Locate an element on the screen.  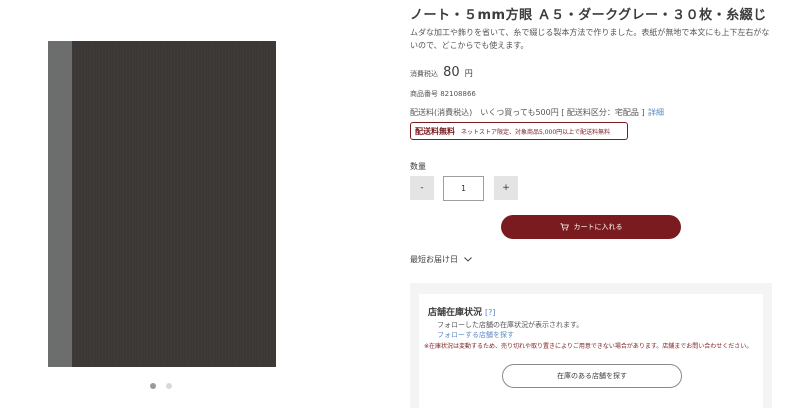
shipping-info: 配送料(消費税込) いくつ買っても500円 [ 配送料区分：宅配品 ] 詳細 is located at coordinates (540, 112).